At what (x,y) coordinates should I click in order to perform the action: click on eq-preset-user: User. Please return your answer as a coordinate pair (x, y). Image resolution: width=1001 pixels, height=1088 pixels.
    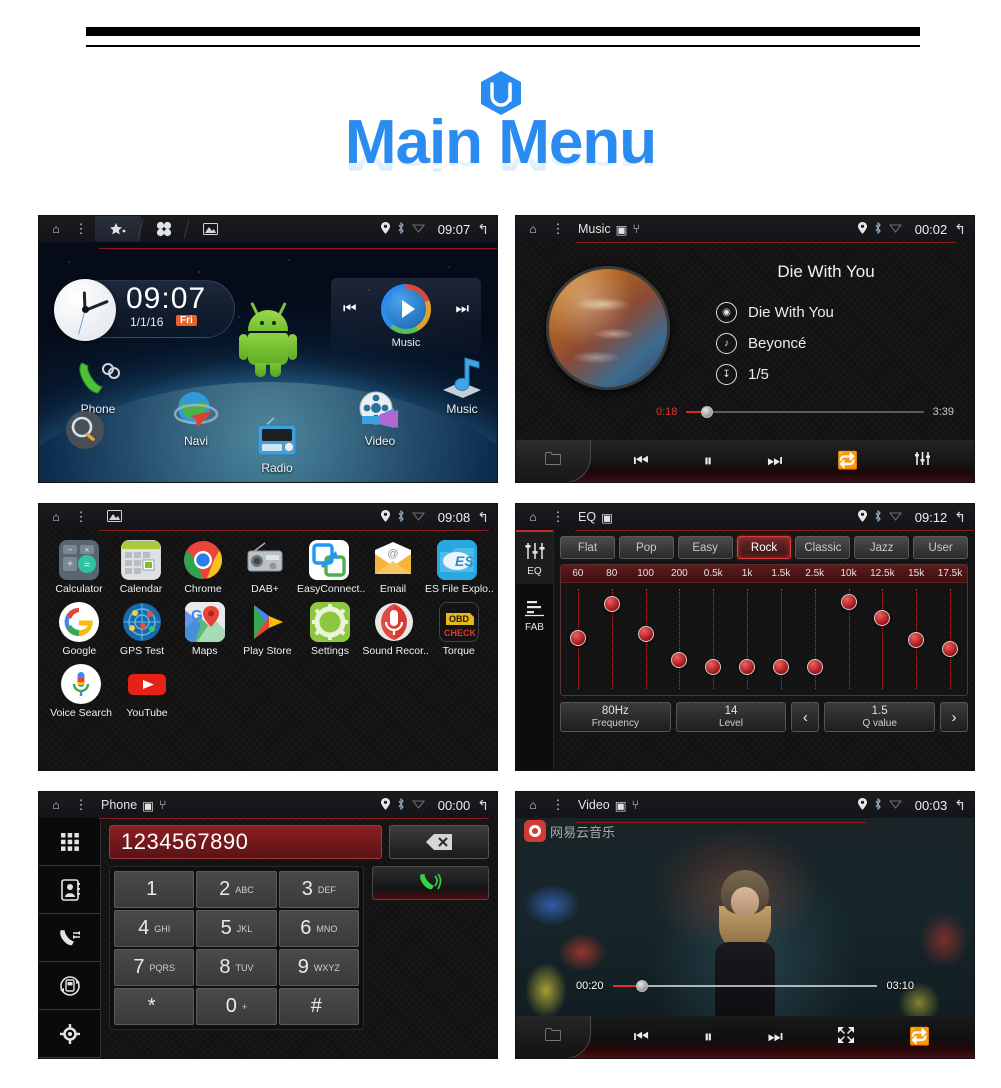
    Looking at the image, I should click on (941, 547).